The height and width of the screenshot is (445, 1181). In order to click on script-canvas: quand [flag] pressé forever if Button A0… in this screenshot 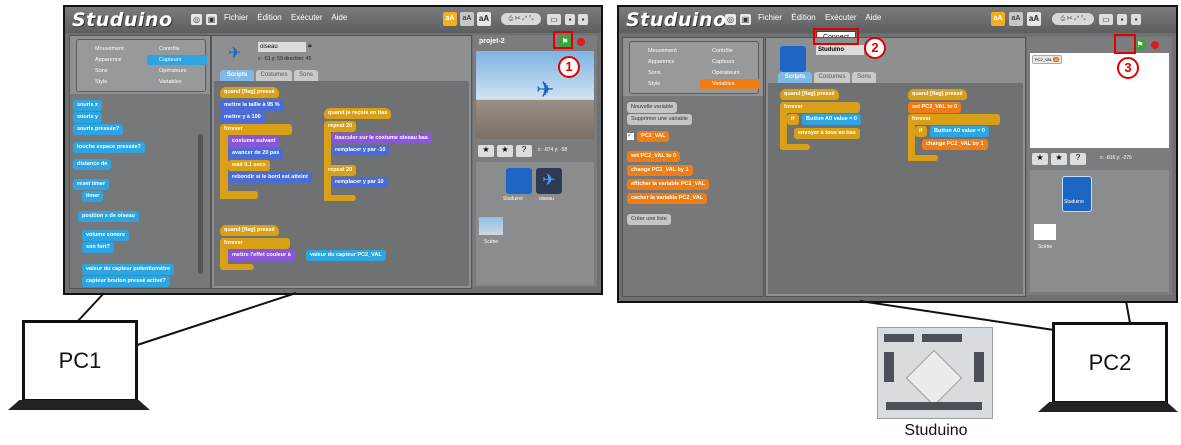, I will do `click(895, 188)`.